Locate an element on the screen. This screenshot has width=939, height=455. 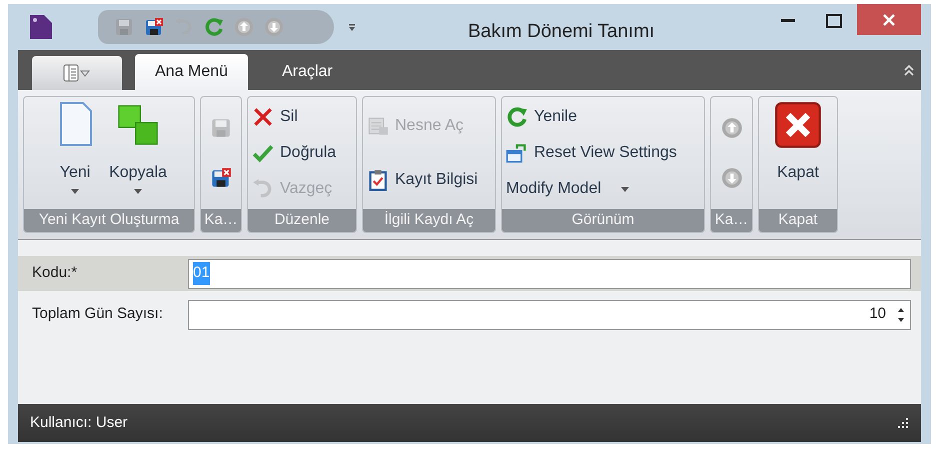
close-button is located at coordinates (889, 19).